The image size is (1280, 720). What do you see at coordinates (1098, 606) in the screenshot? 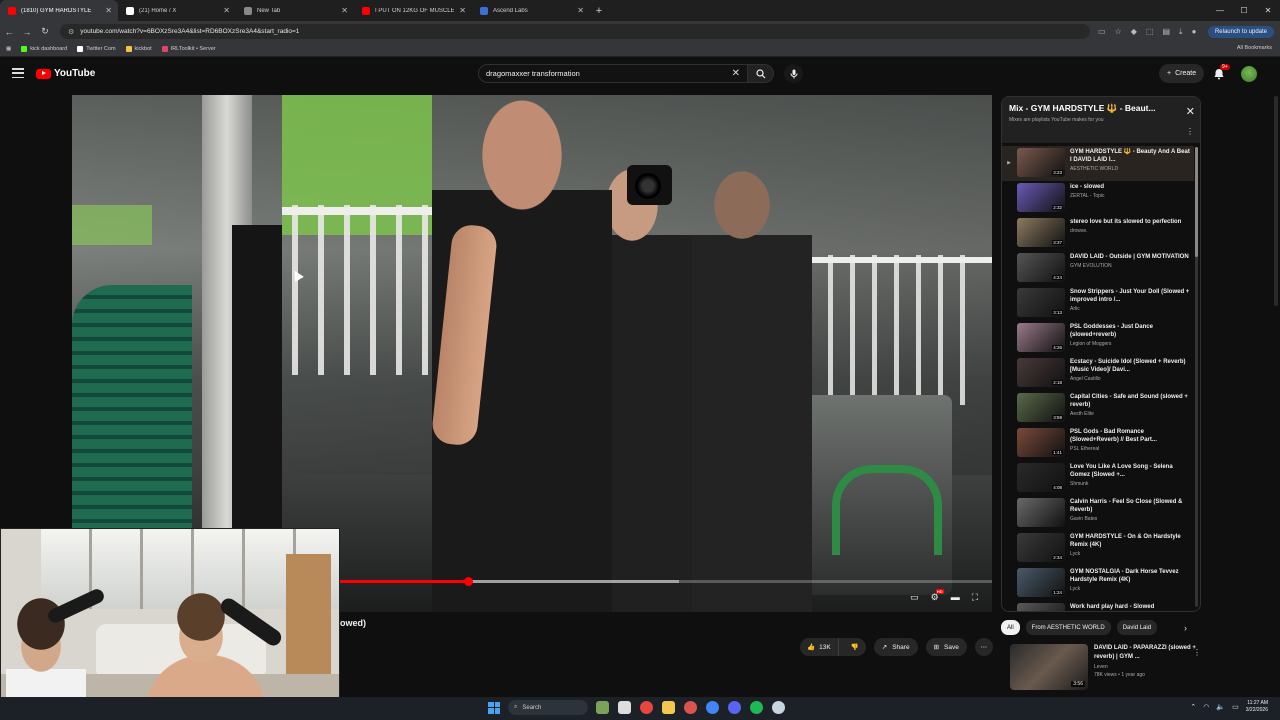
I see `playlist-item: Work hard play hard - Slowed` at bounding box center [1098, 606].